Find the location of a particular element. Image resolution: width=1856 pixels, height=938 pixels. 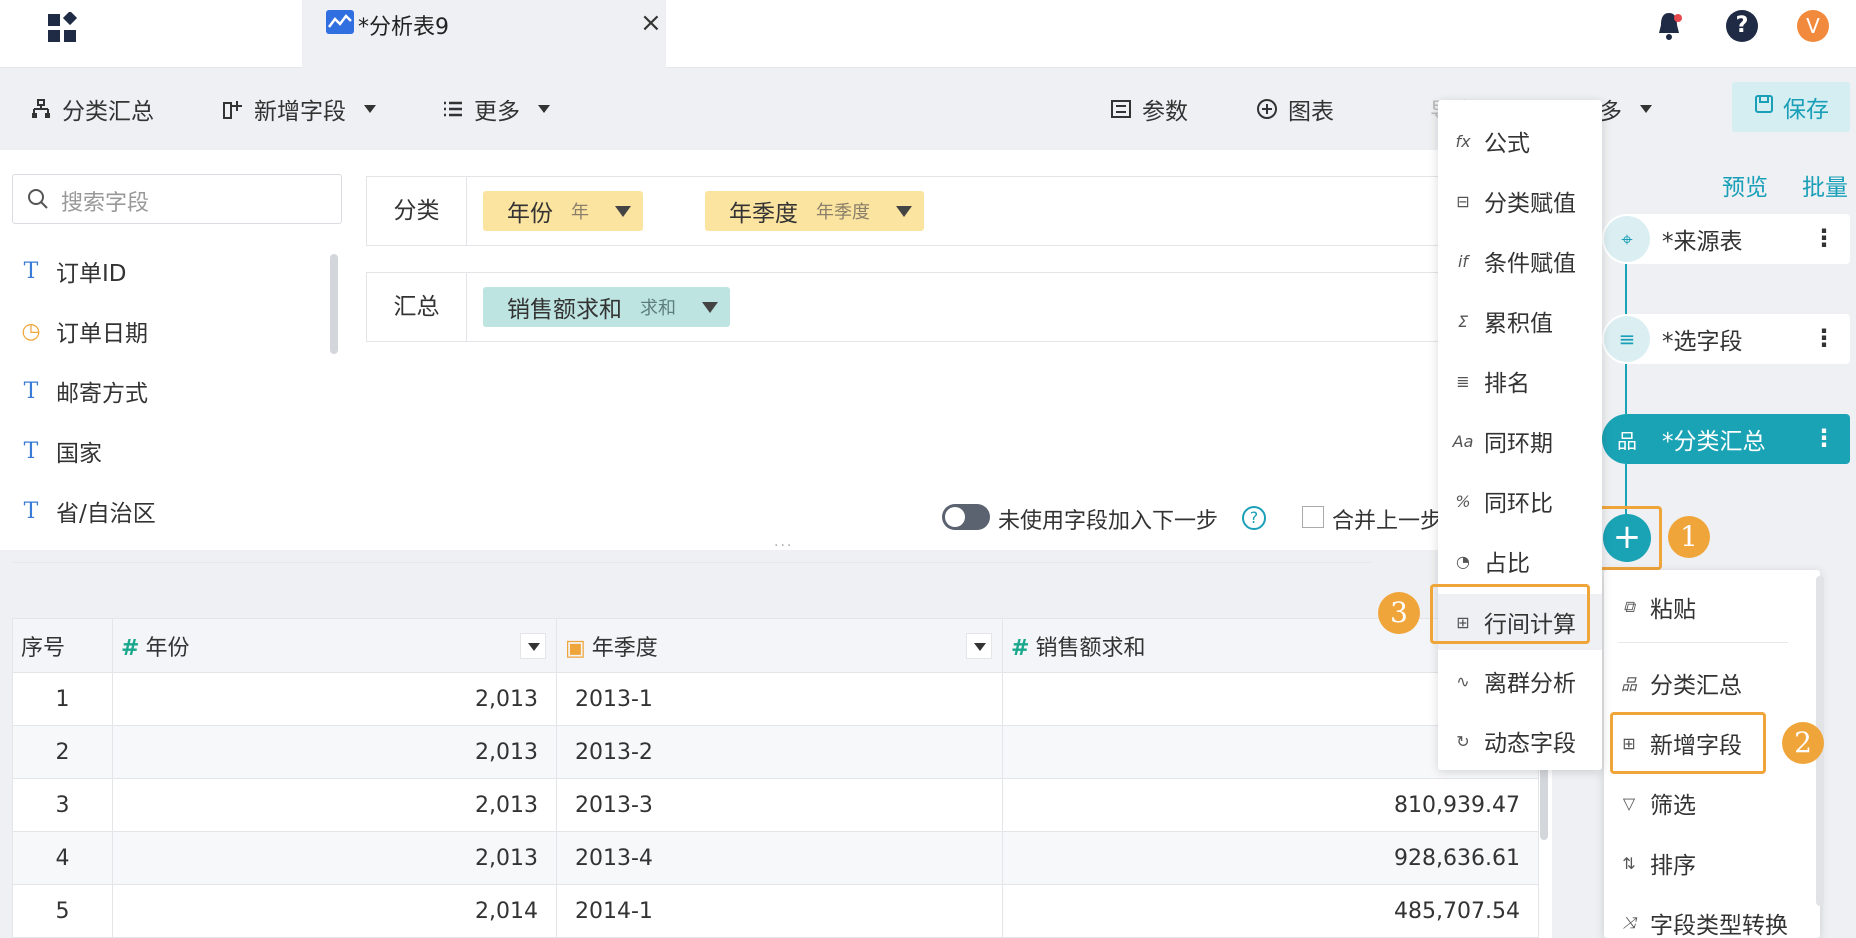

menu-item-period: Aa 同环期 is located at coordinates (1502, 441).